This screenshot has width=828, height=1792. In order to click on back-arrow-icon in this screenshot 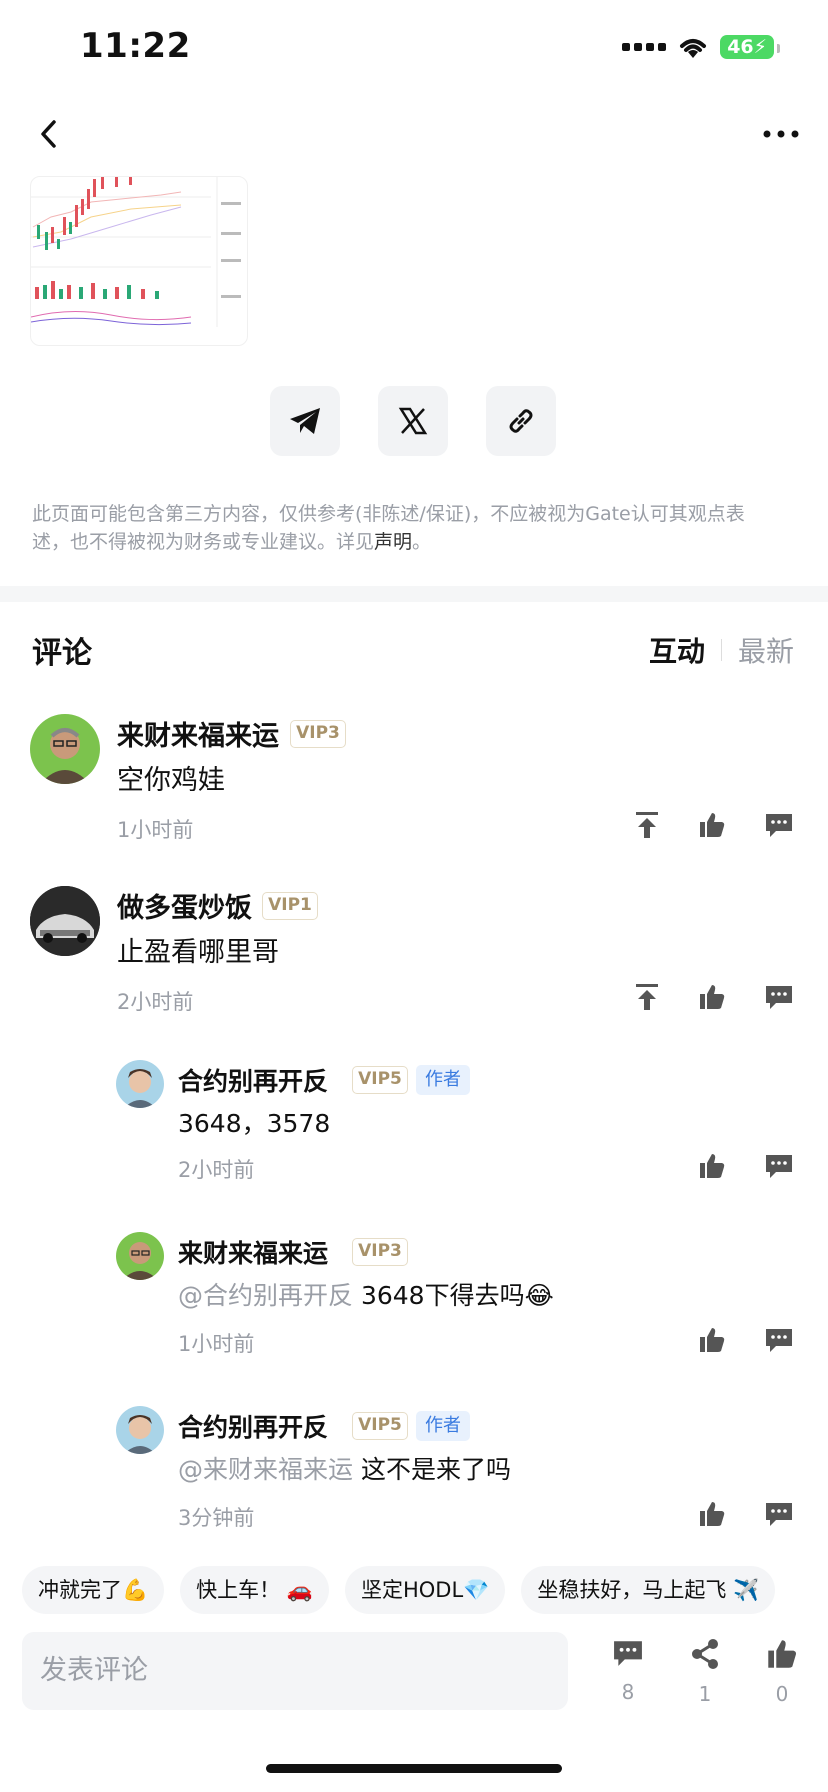, I will do `click(50, 134)`.